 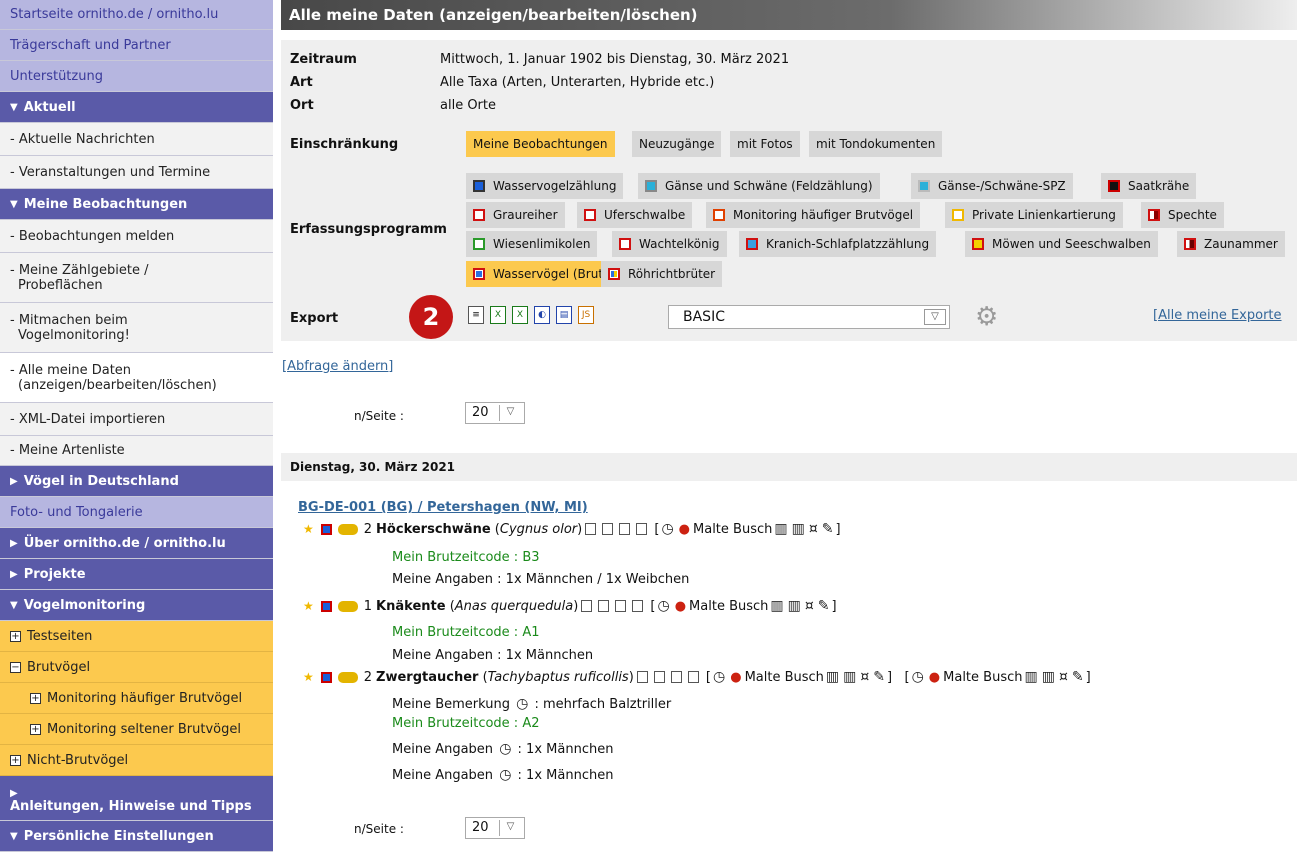 I want to click on sidebar-section-my-observations: ▼ Meine Beobachtungen, so click(x=136, y=204).